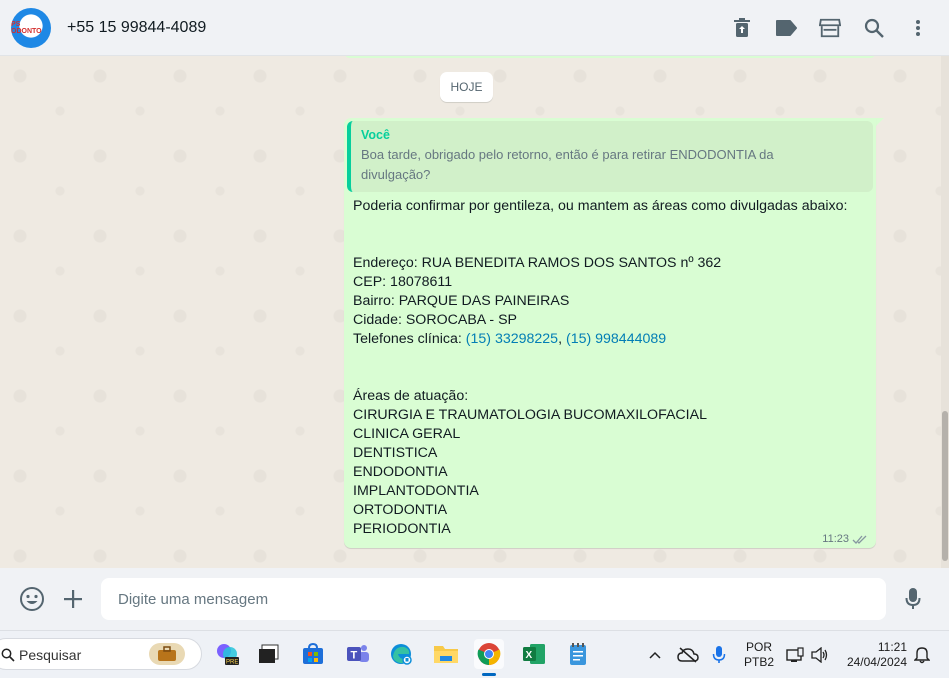 This screenshot has width=949, height=678. I want to click on file-explorer-icon, so click(446, 654).